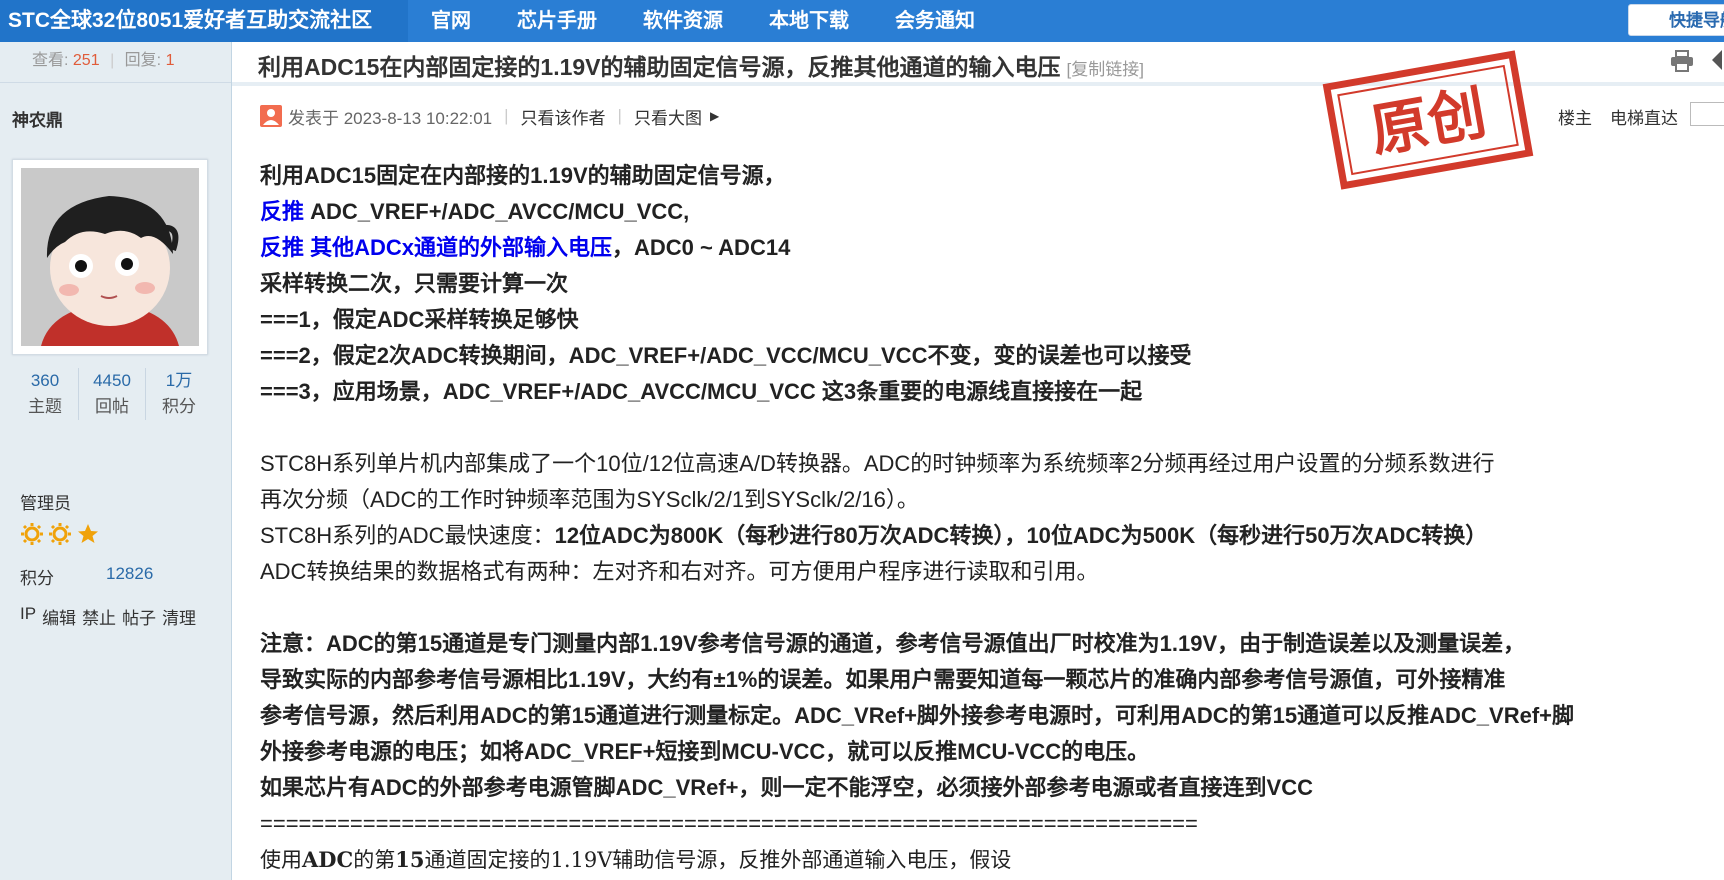  What do you see at coordinates (1682, 61) in the screenshot?
I see `print-icon` at bounding box center [1682, 61].